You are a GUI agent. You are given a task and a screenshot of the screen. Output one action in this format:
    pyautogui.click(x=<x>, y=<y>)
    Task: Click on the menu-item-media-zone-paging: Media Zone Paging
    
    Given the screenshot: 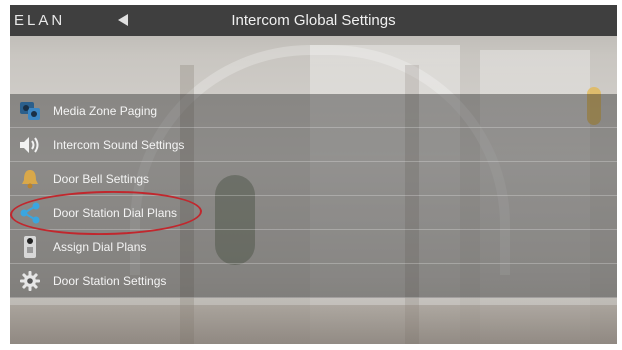 What is the action you would take?
    pyautogui.click(x=313, y=111)
    